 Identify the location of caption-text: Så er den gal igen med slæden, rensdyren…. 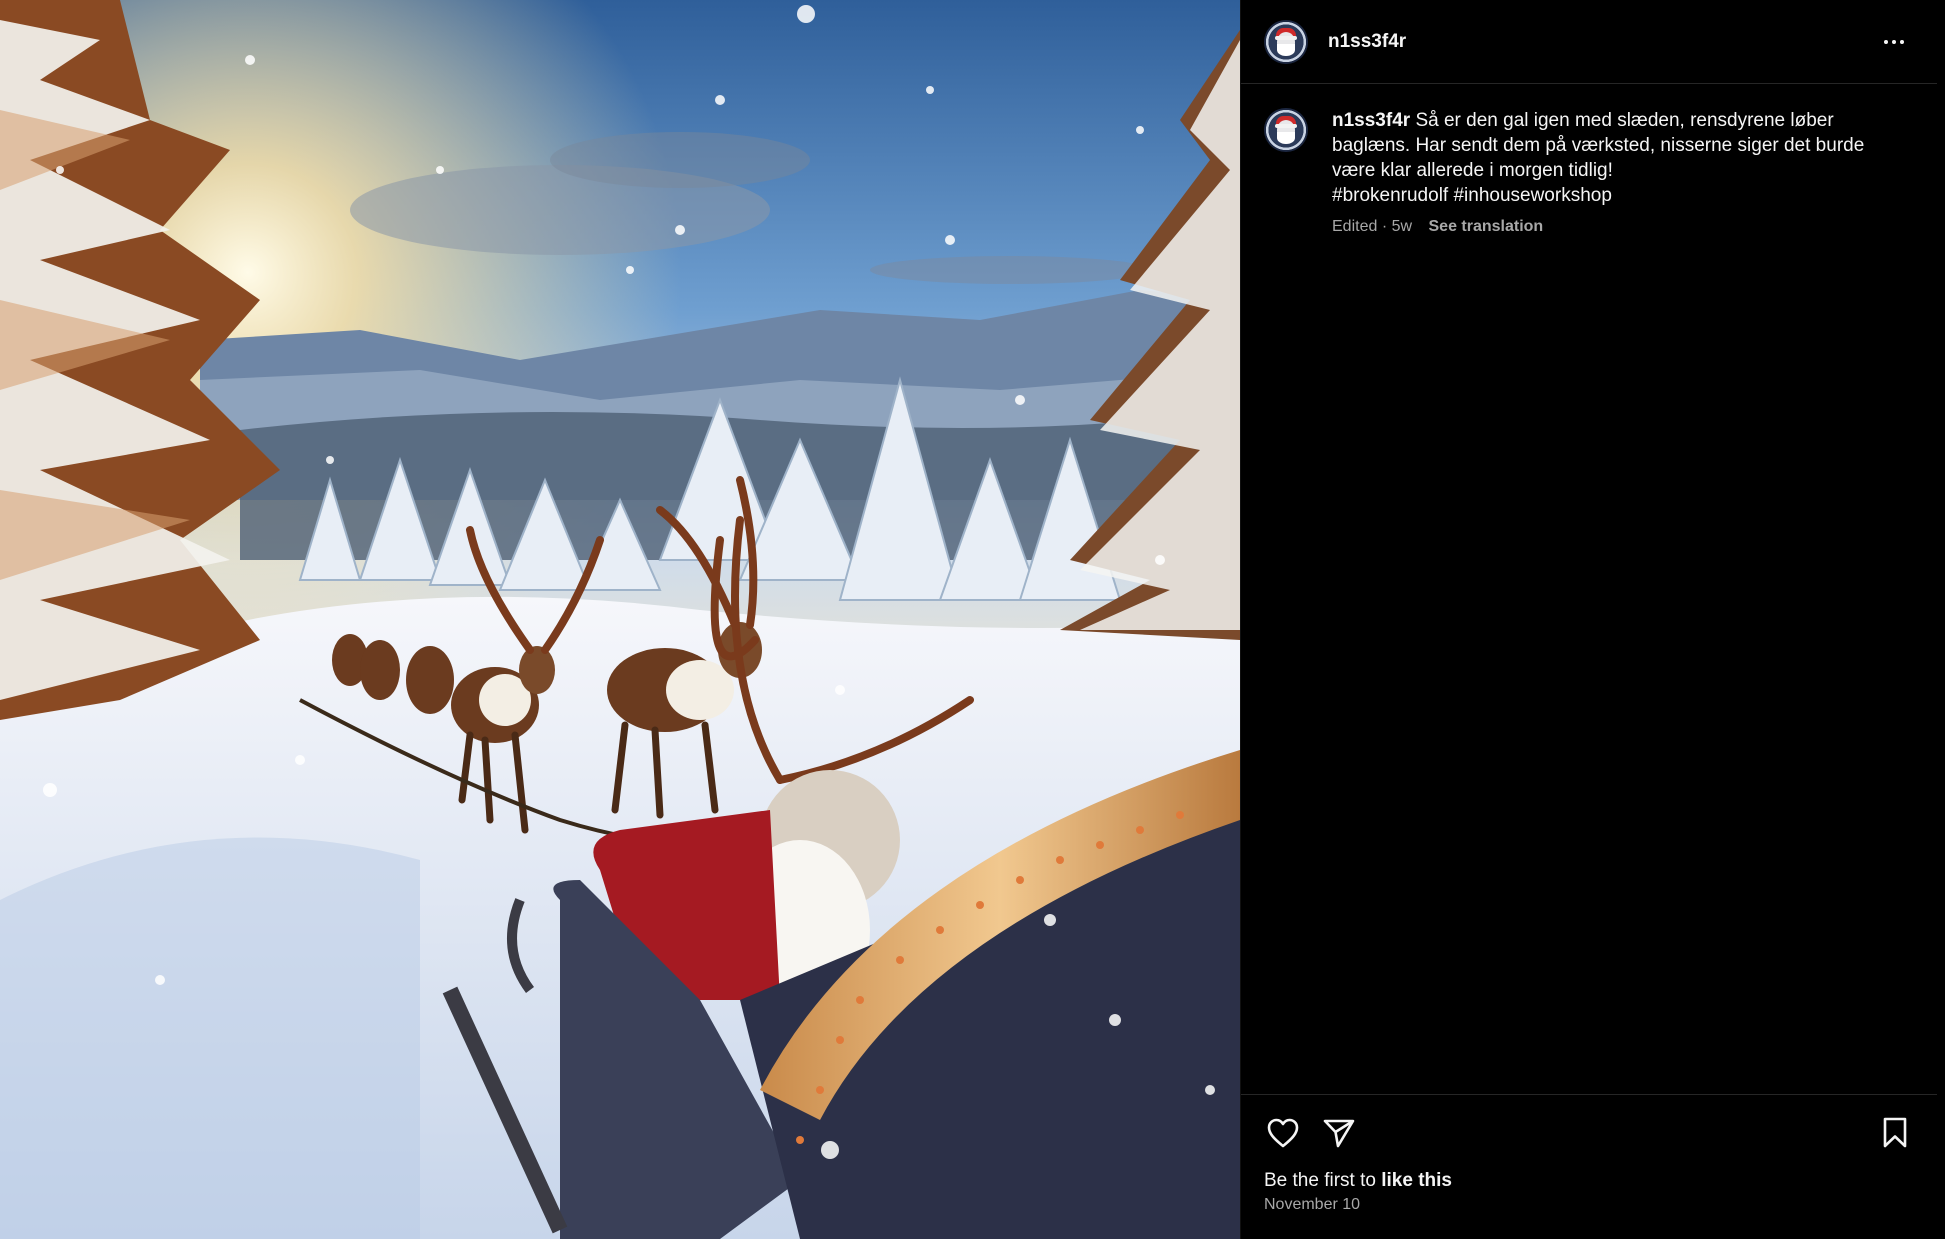
(1598, 145).